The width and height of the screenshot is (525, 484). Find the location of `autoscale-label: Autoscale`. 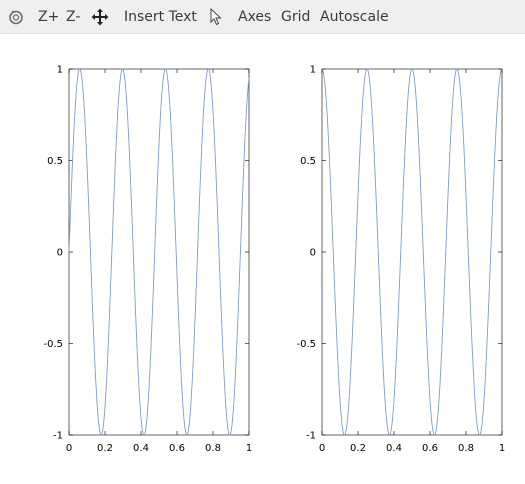

autoscale-label: Autoscale is located at coordinates (354, 17).